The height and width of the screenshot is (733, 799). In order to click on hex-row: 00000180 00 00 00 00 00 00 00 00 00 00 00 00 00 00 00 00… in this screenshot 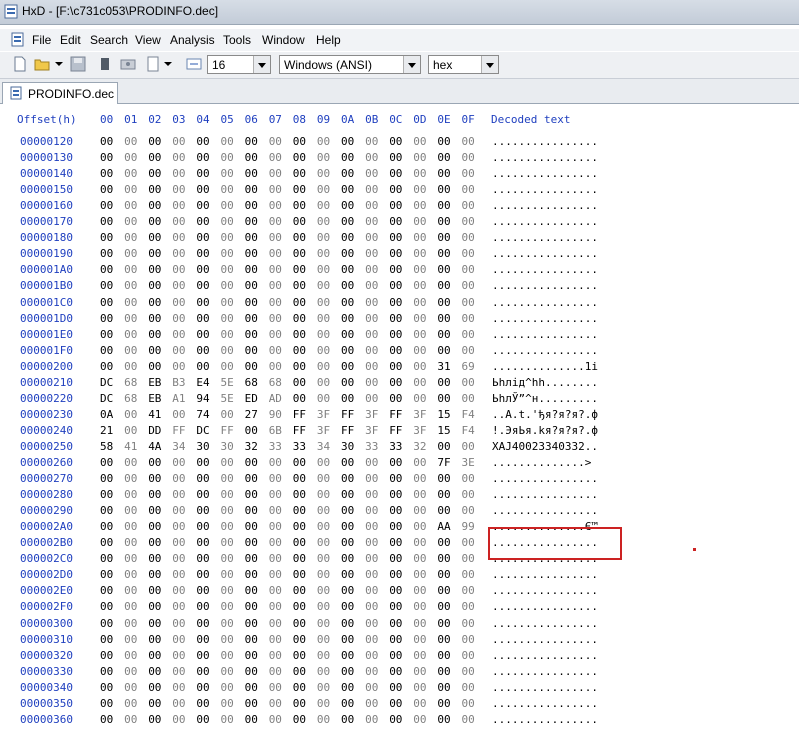, I will do `click(399, 239)`.